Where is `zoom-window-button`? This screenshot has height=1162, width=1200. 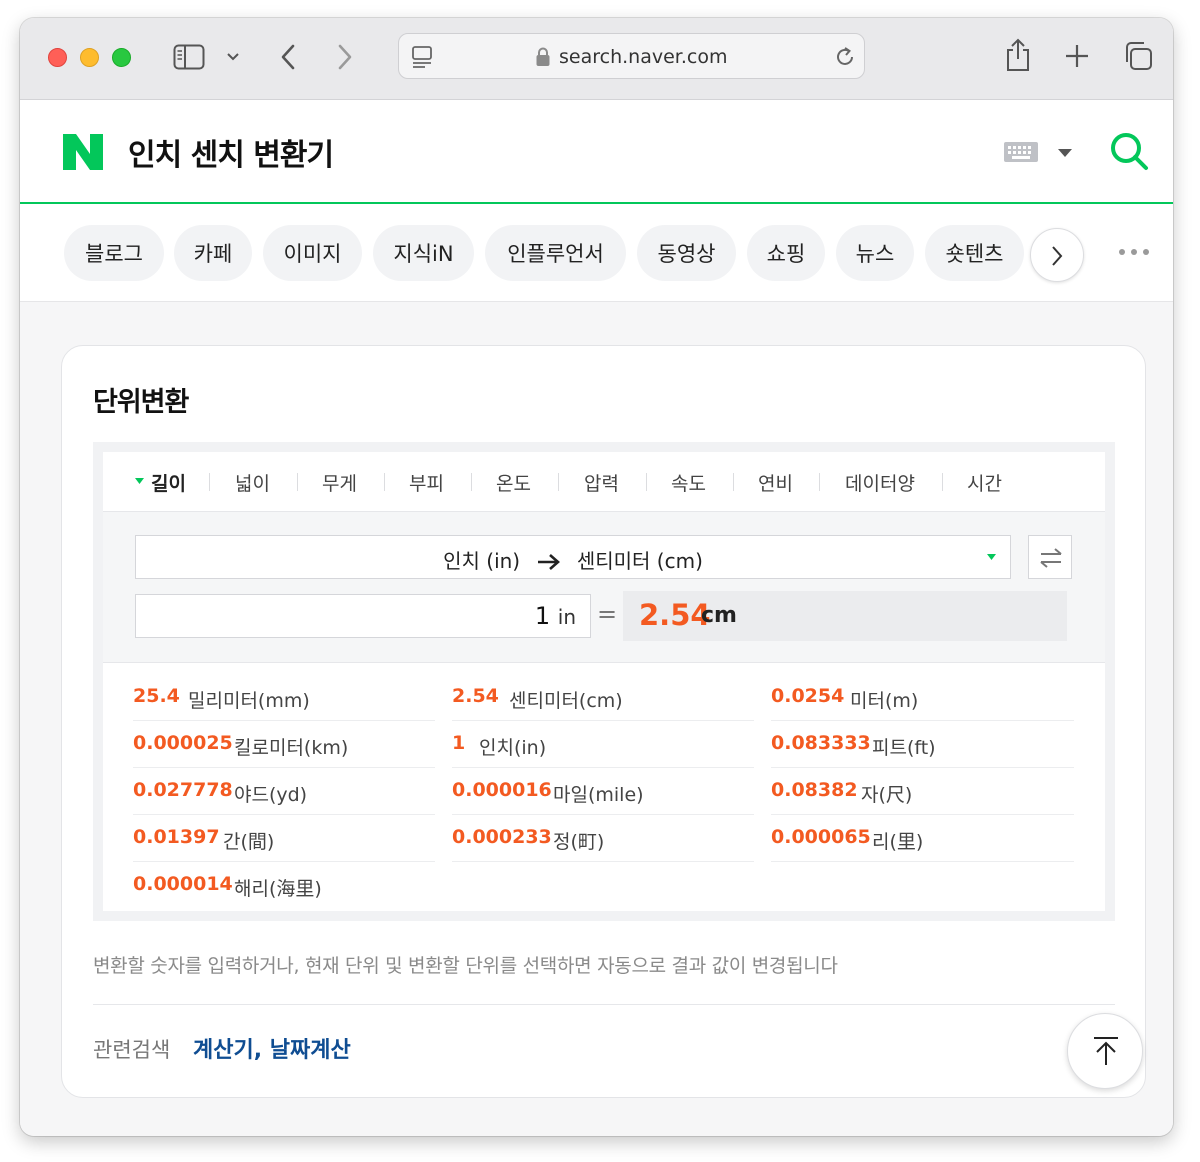 zoom-window-button is located at coordinates (121, 57).